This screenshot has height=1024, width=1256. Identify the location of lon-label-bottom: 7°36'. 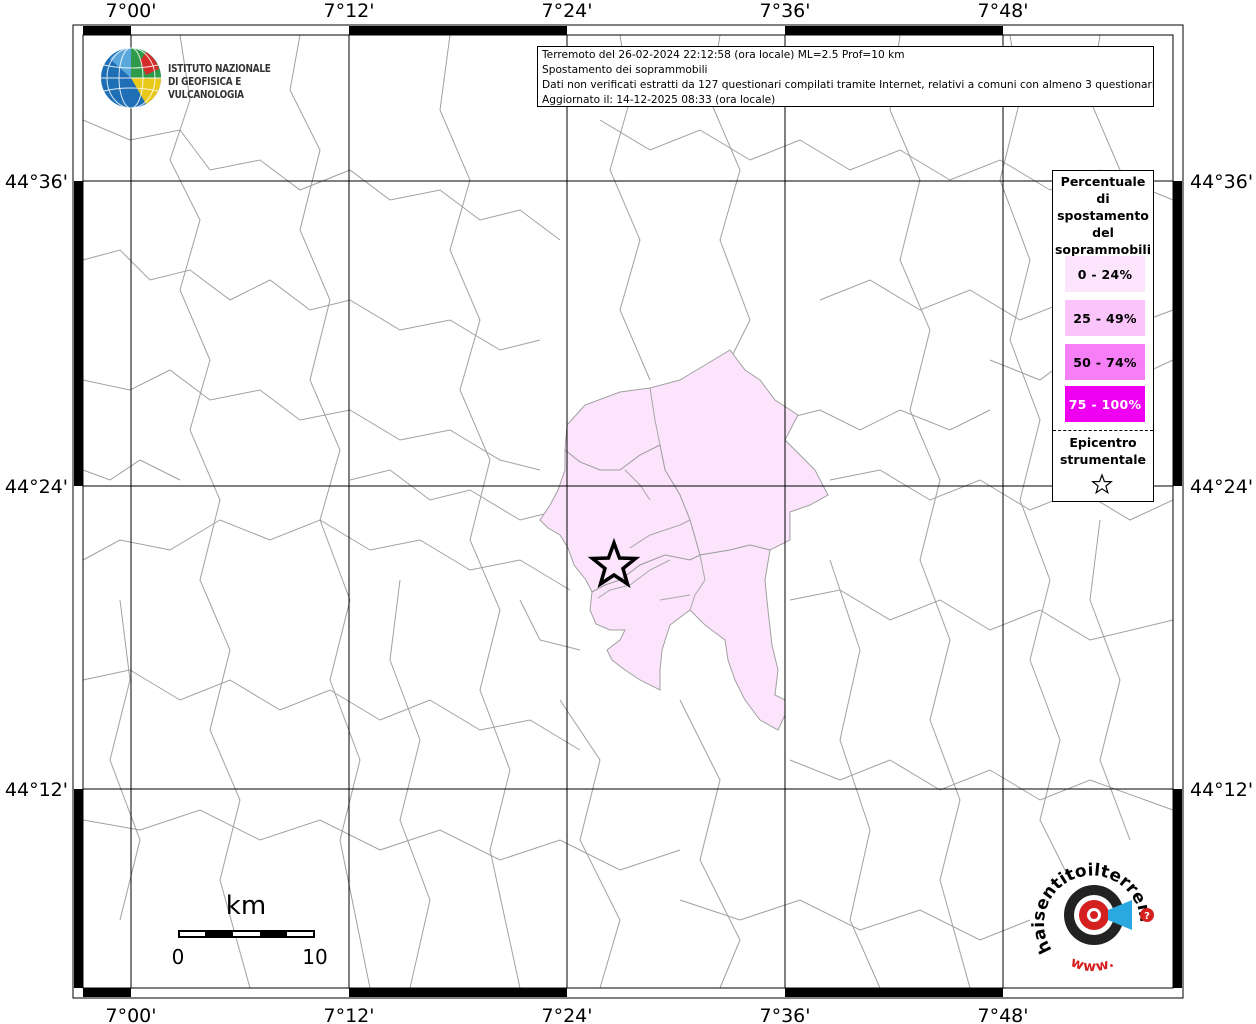
(785, 1014).